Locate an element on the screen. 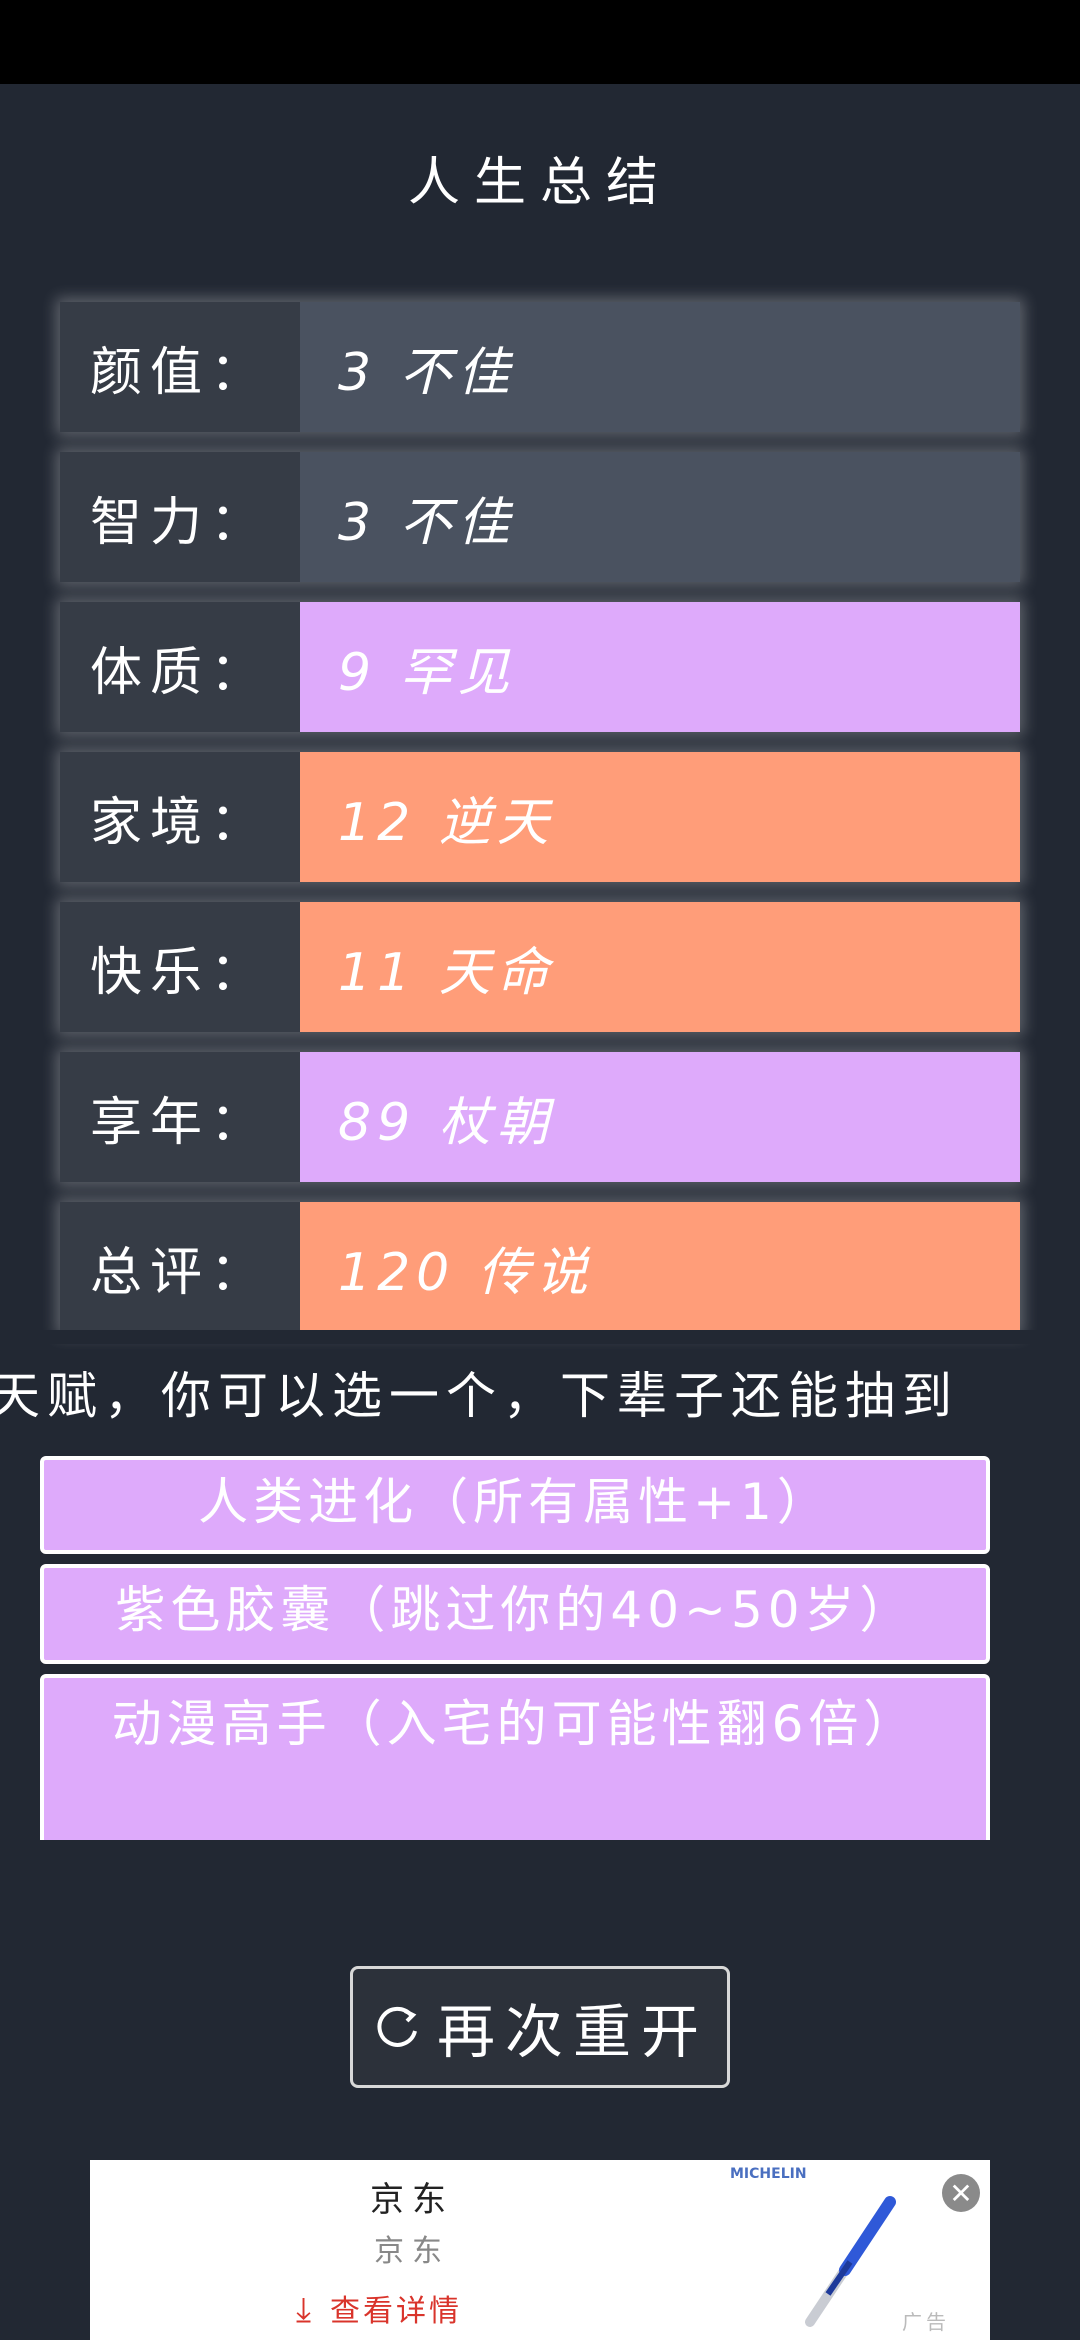 The width and height of the screenshot is (1080, 2340). talent-option: 紫色胶囊（跳过你的40~50岁） is located at coordinates (515, 1614).